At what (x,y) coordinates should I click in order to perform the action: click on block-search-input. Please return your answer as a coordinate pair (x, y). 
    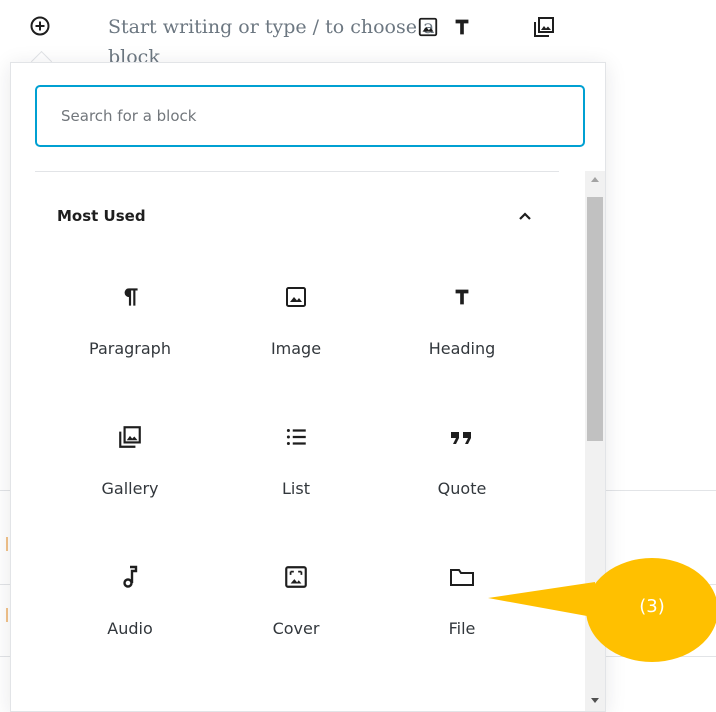
    Looking at the image, I should click on (310, 116).